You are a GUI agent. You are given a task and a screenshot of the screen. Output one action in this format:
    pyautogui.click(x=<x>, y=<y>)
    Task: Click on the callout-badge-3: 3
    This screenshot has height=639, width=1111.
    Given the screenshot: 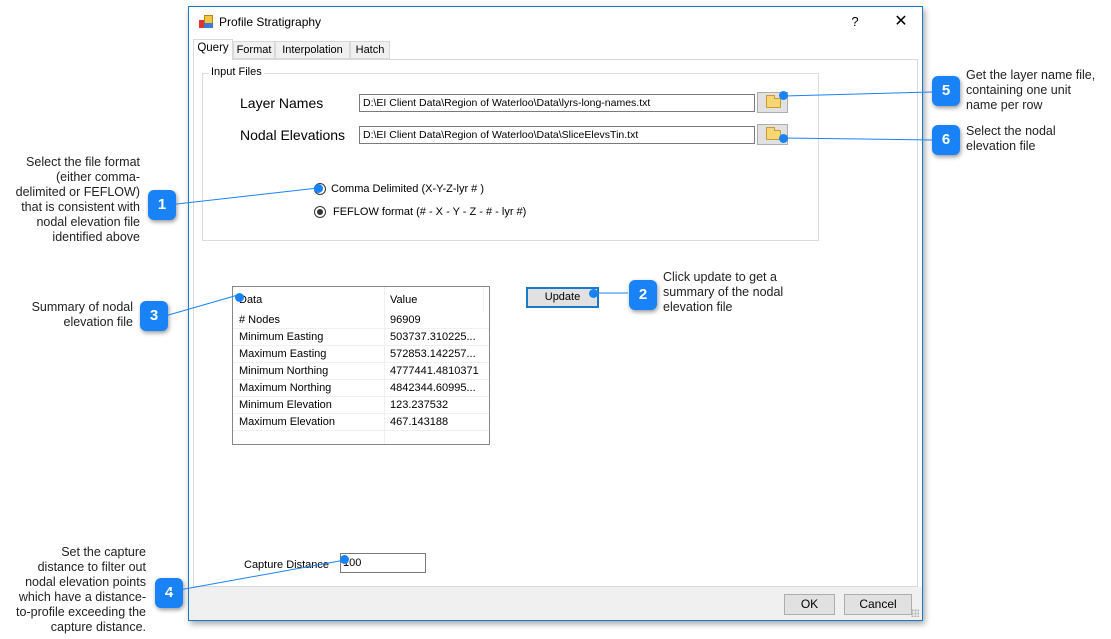 What is the action you would take?
    pyautogui.click(x=154, y=316)
    